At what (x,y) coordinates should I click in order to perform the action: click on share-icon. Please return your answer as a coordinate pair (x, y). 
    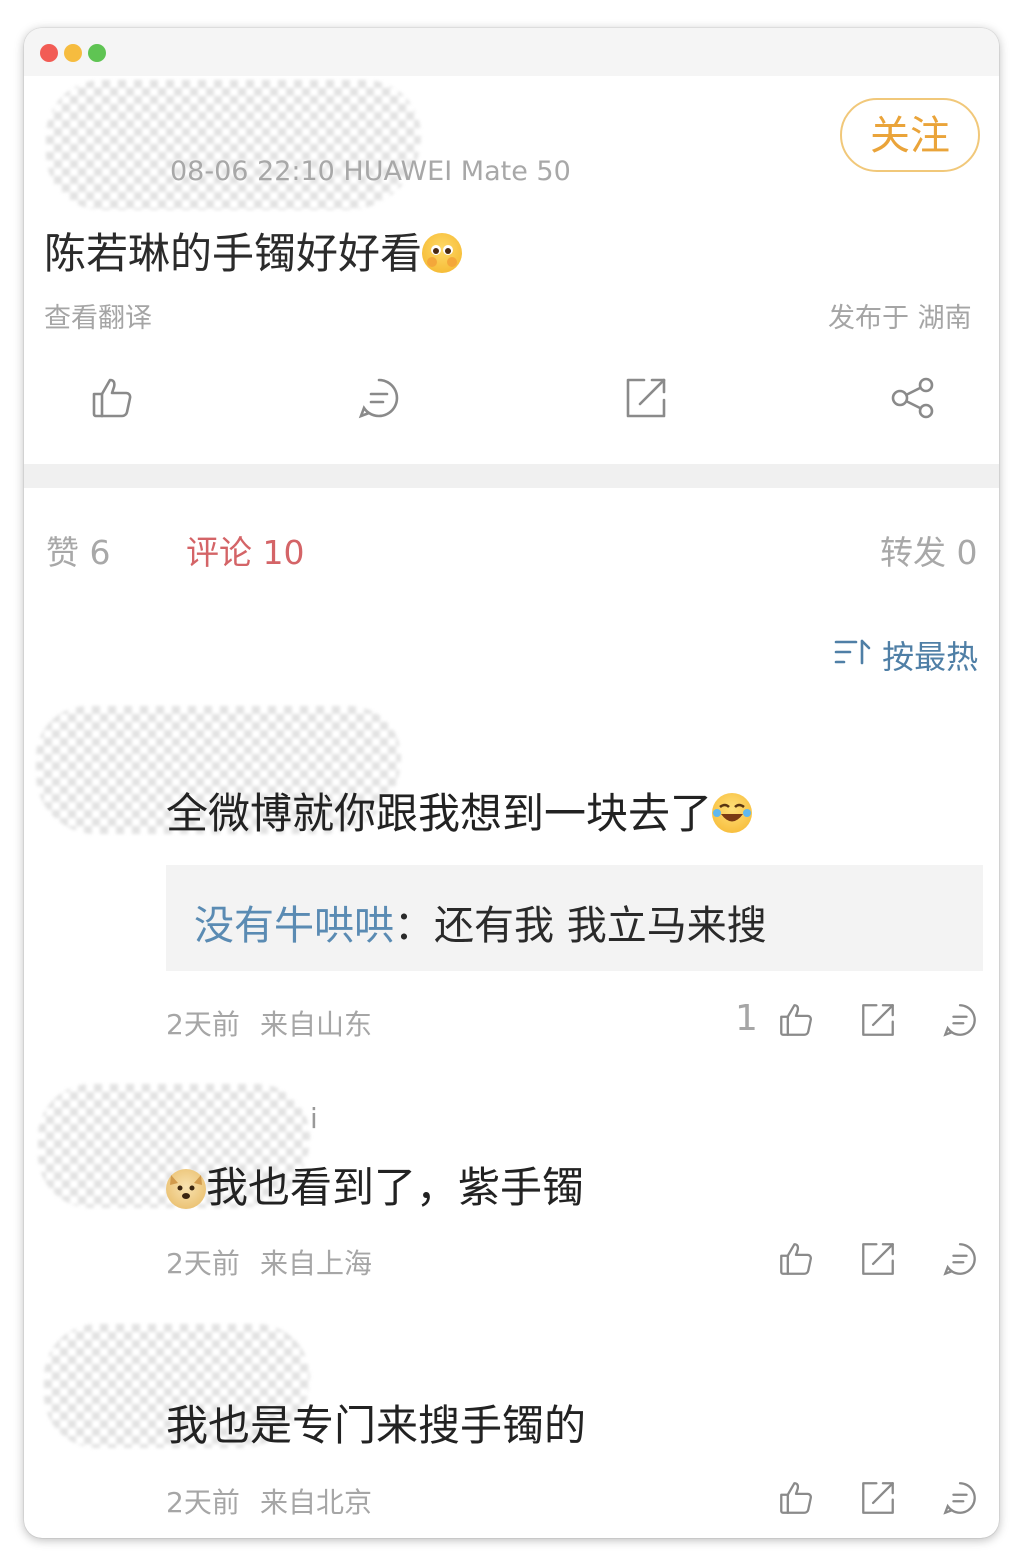
    Looking at the image, I should click on (913, 398).